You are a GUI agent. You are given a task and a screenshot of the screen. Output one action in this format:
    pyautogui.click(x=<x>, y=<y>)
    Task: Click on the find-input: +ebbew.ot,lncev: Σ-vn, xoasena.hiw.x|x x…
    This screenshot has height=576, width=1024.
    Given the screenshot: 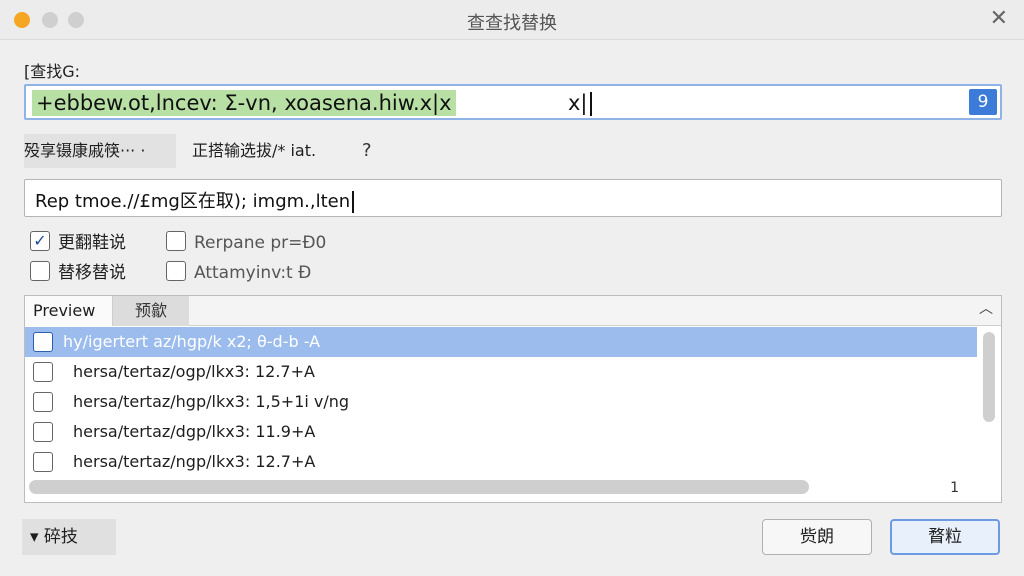 What is the action you would take?
    pyautogui.click(x=513, y=102)
    